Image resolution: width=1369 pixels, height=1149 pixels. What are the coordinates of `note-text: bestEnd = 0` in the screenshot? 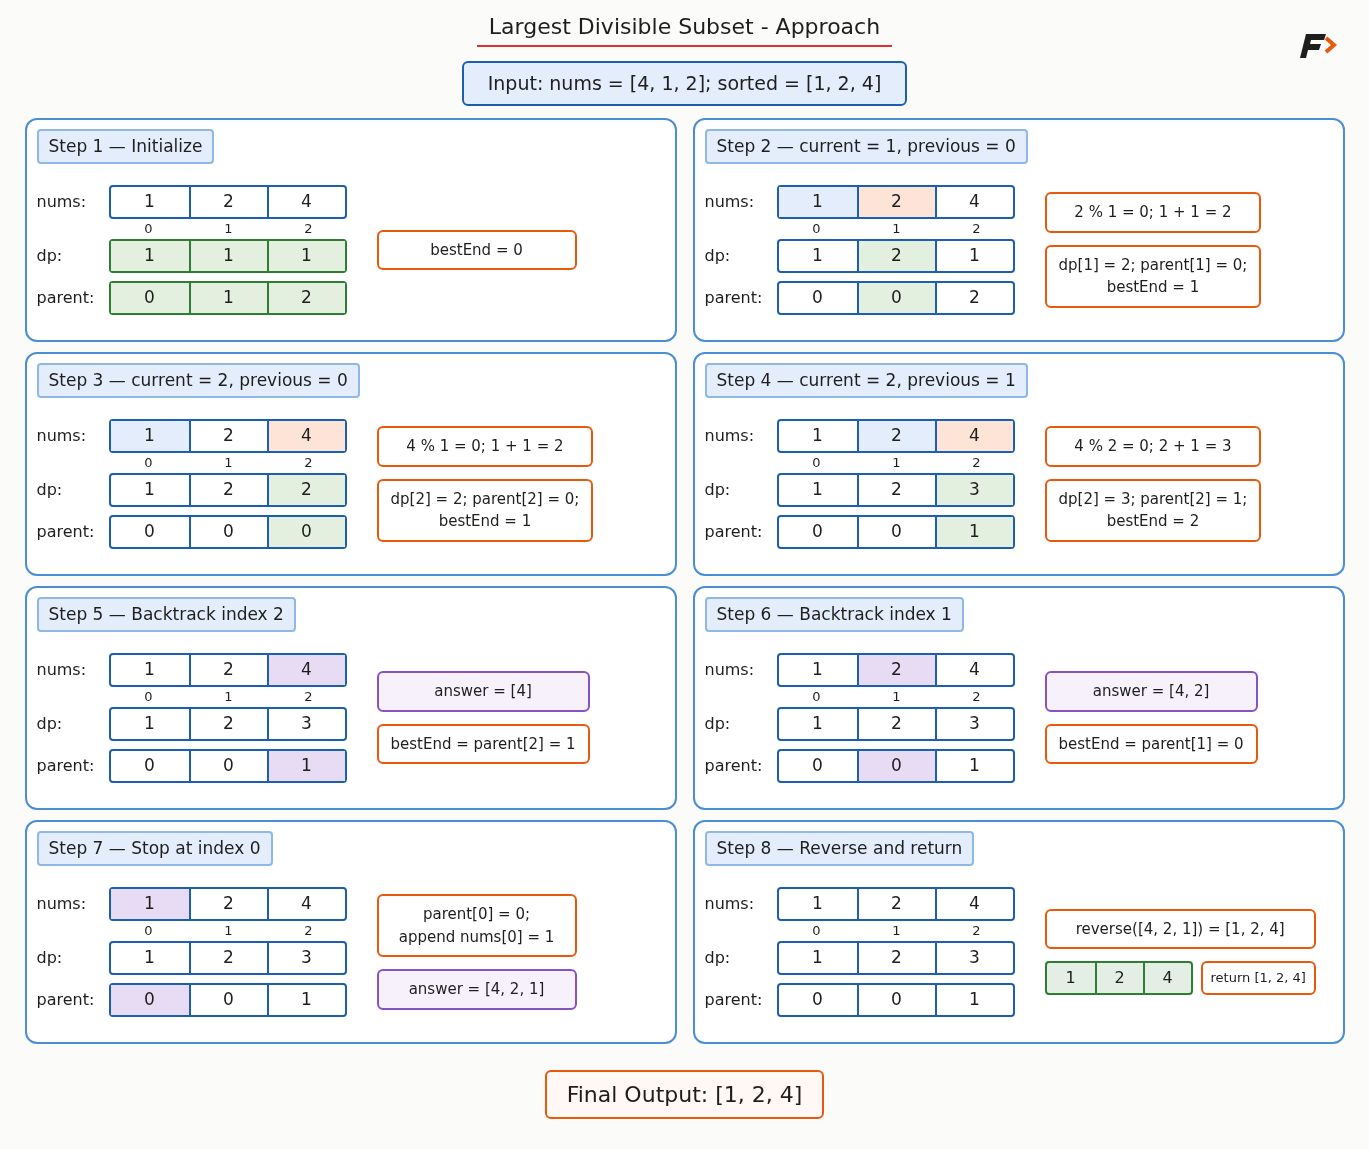 It's located at (476, 250).